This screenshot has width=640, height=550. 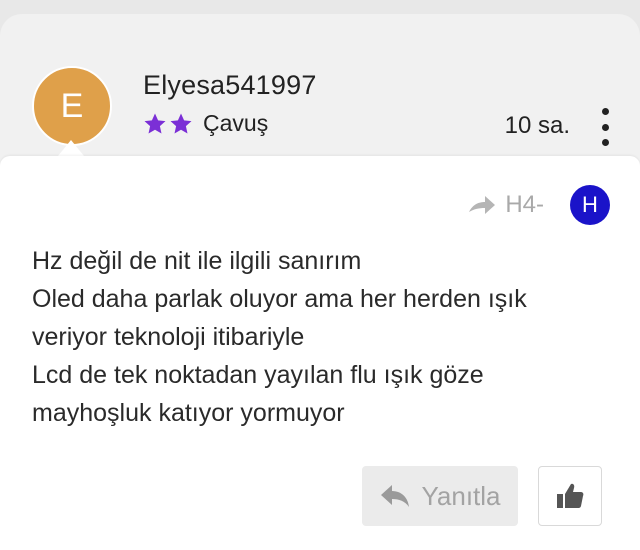 I want to click on reply-label: Yanıtla, so click(x=461, y=495).